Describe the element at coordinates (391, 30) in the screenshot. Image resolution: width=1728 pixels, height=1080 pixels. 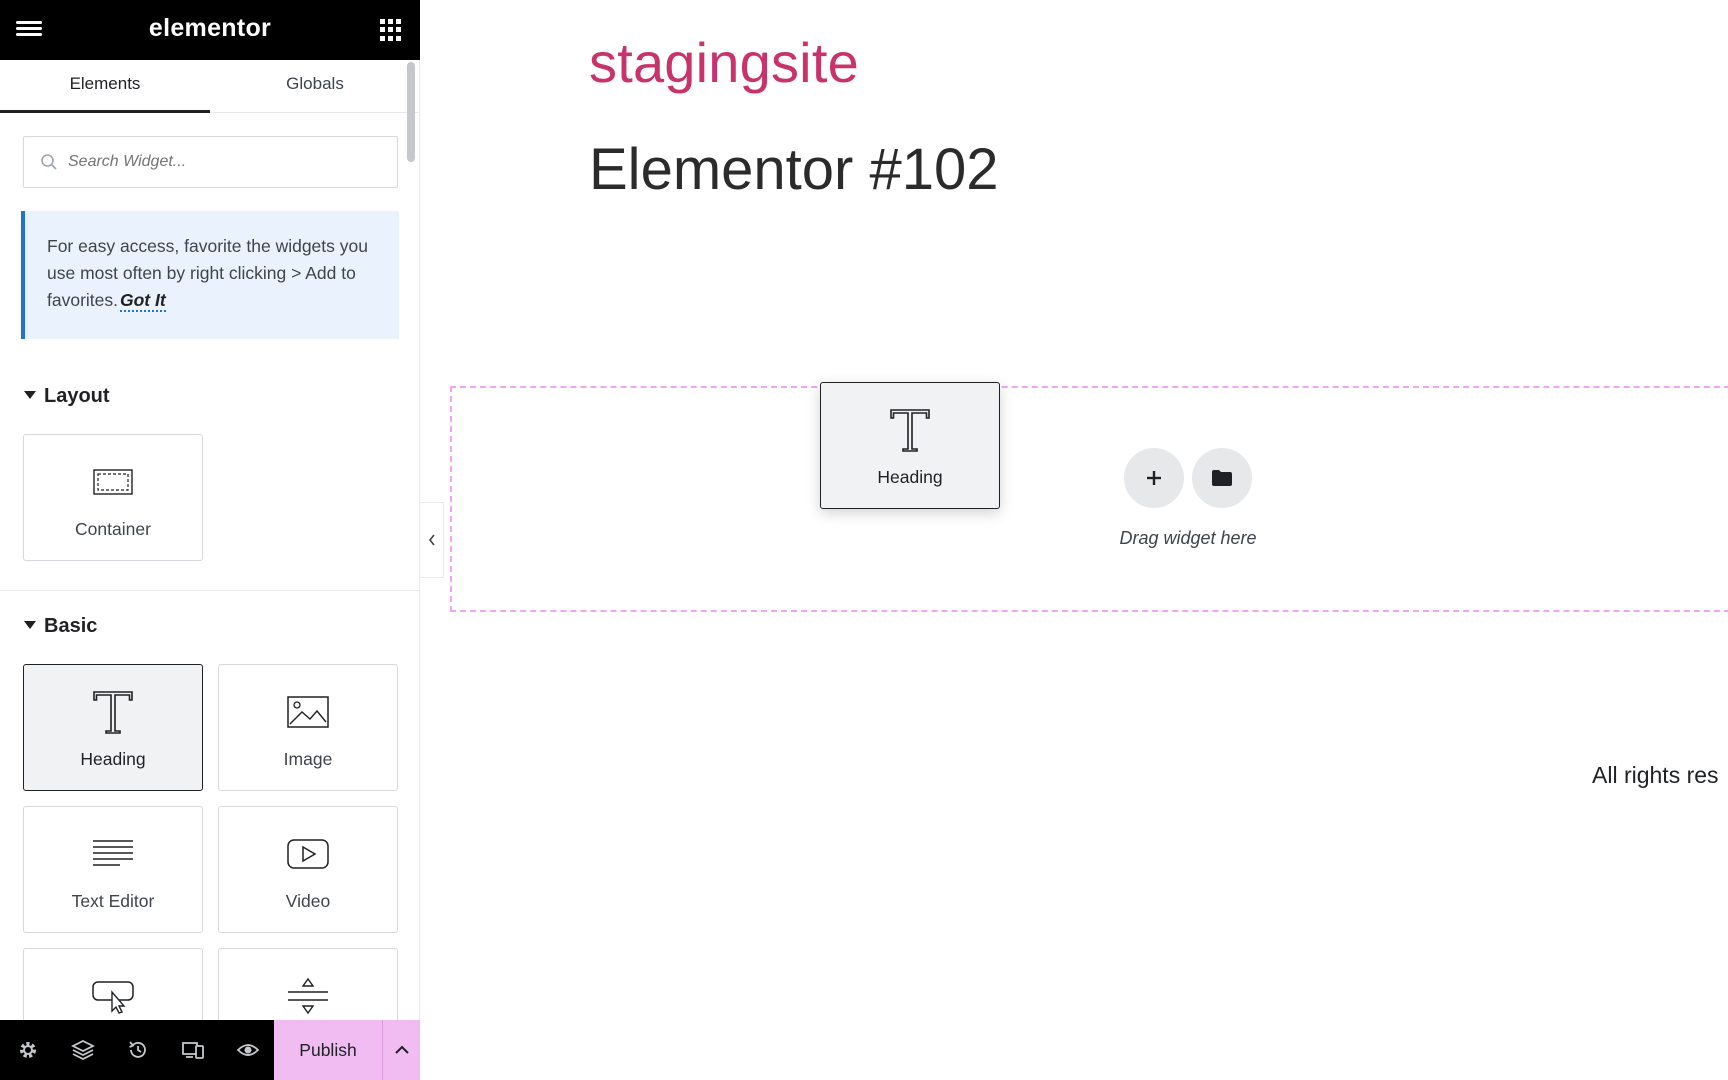
I see `apps-grid-icon` at that location.